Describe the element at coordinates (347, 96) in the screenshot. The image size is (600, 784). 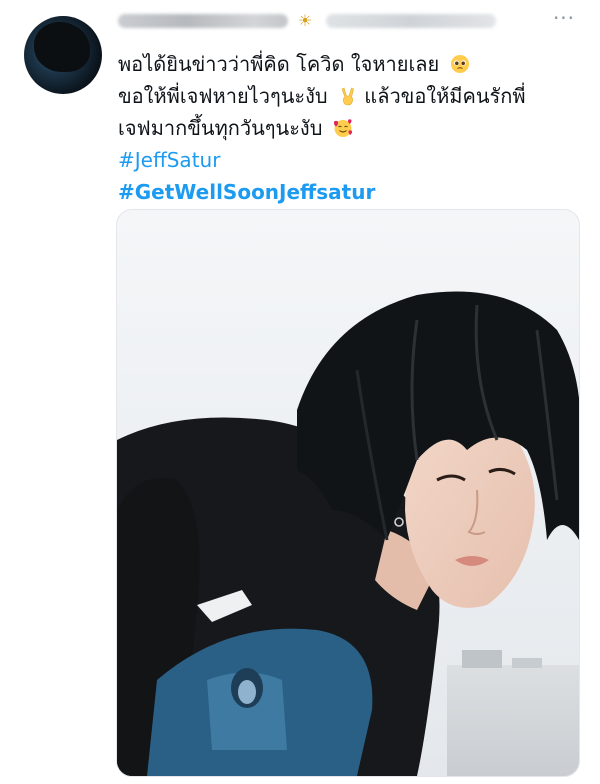
I see `victory-hand-icon` at that location.